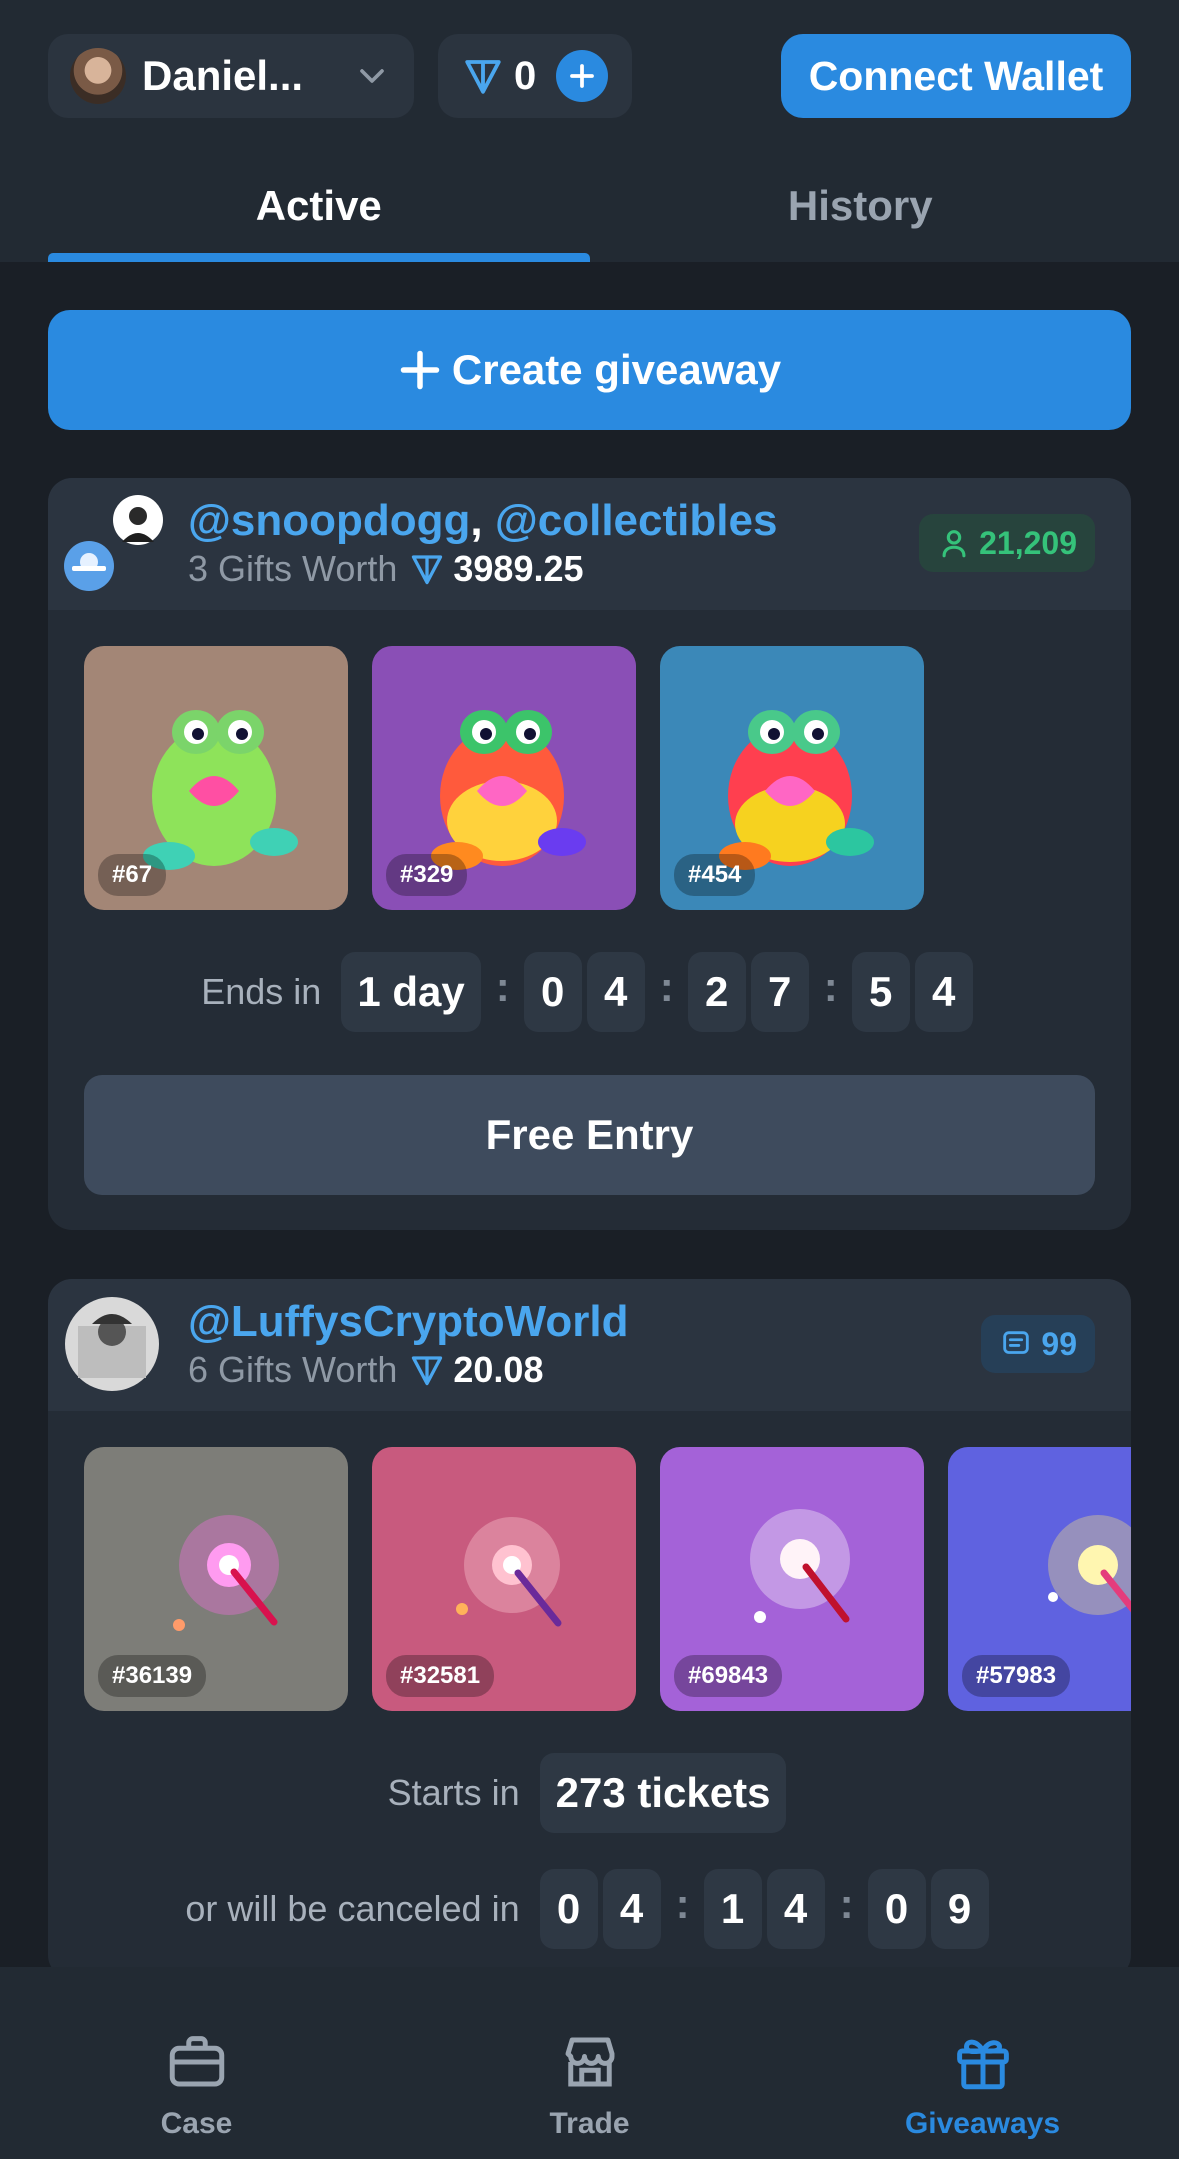 Image resolution: width=1179 pixels, height=2159 pixels. What do you see at coordinates (504, 1579) in the screenshot?
I see `gift-item: #32581` at bounding box center [504, 1579].